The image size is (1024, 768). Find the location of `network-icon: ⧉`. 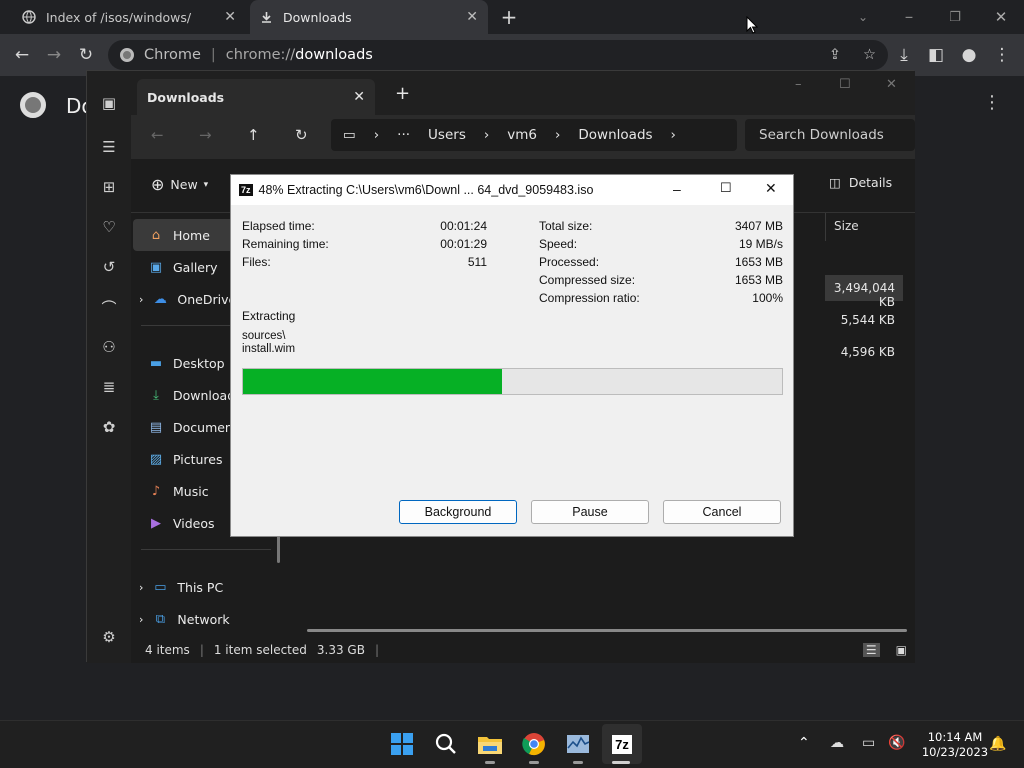

network-icon: ⧉ is located at coordinates (160, 619).